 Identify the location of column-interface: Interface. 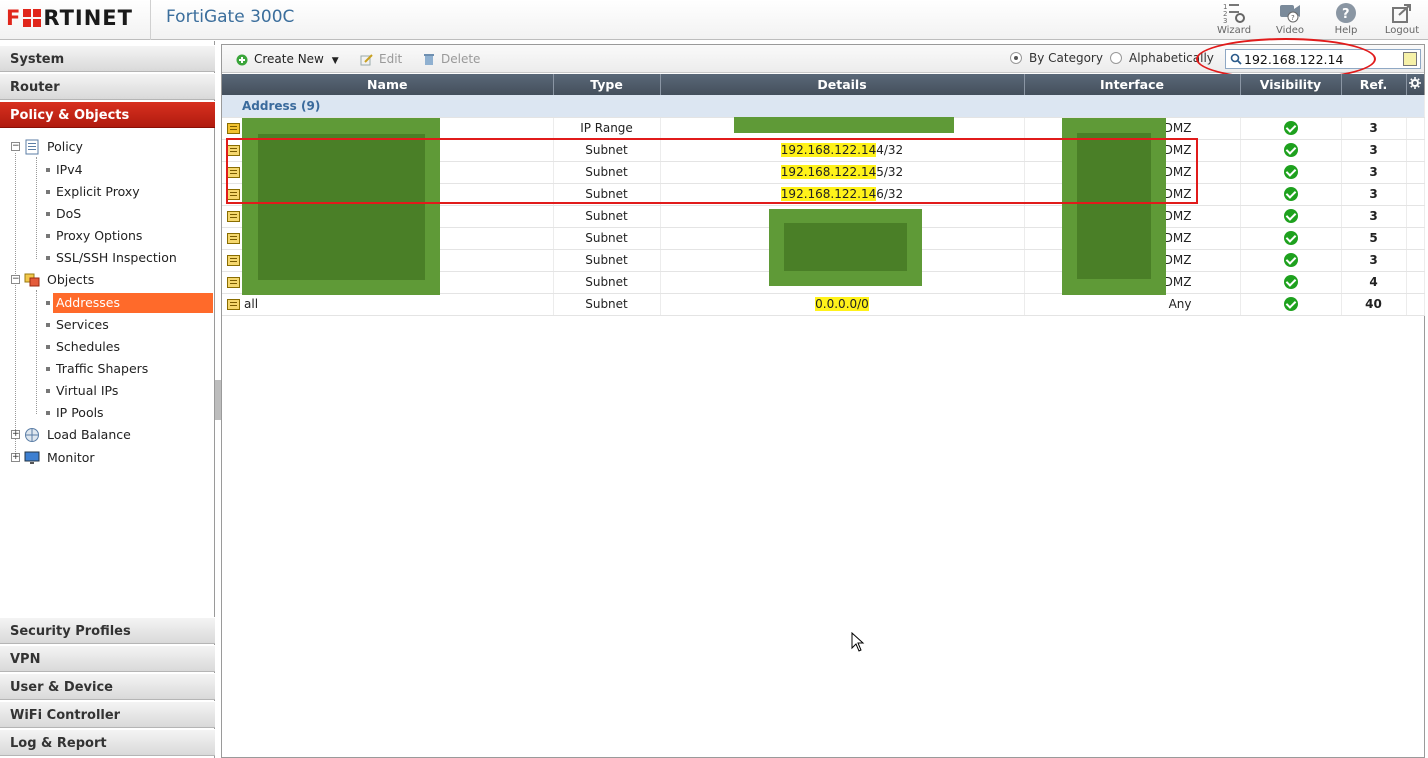
(1132, 84).